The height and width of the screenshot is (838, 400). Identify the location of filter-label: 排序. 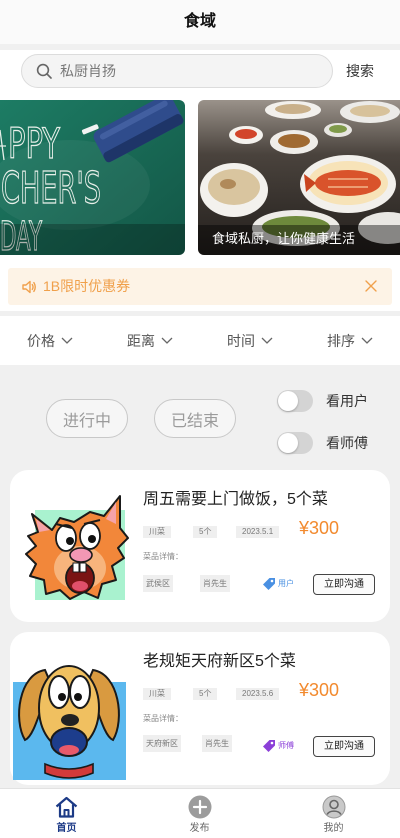
(341, 340).